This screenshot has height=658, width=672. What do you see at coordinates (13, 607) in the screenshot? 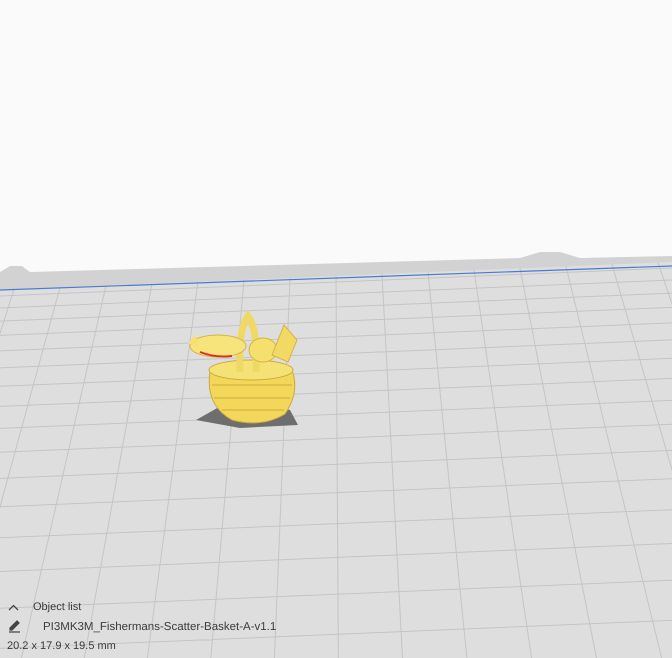
I see `chevron-up-icon` at bounding box center [13, 607].